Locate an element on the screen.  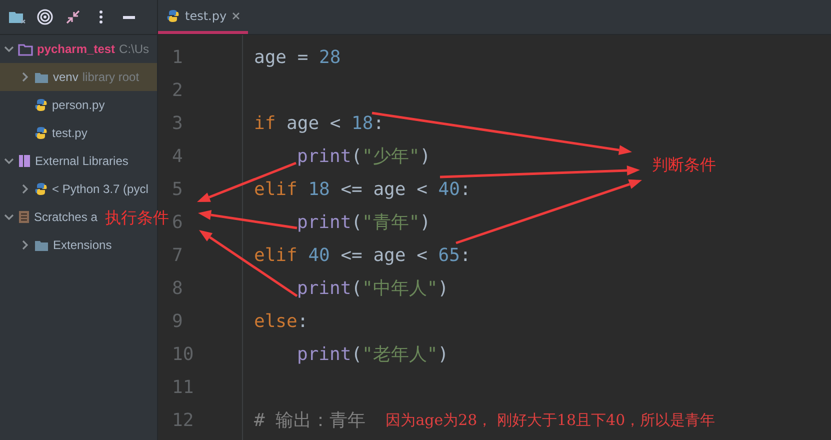
code-comment: # 输出：青年 is located at coordinates (310, 421).